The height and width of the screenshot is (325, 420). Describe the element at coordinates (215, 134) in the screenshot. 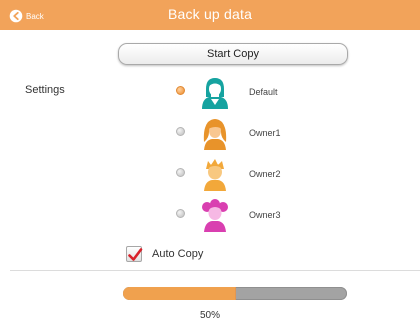

I see `person-owner1-icon` at that location.